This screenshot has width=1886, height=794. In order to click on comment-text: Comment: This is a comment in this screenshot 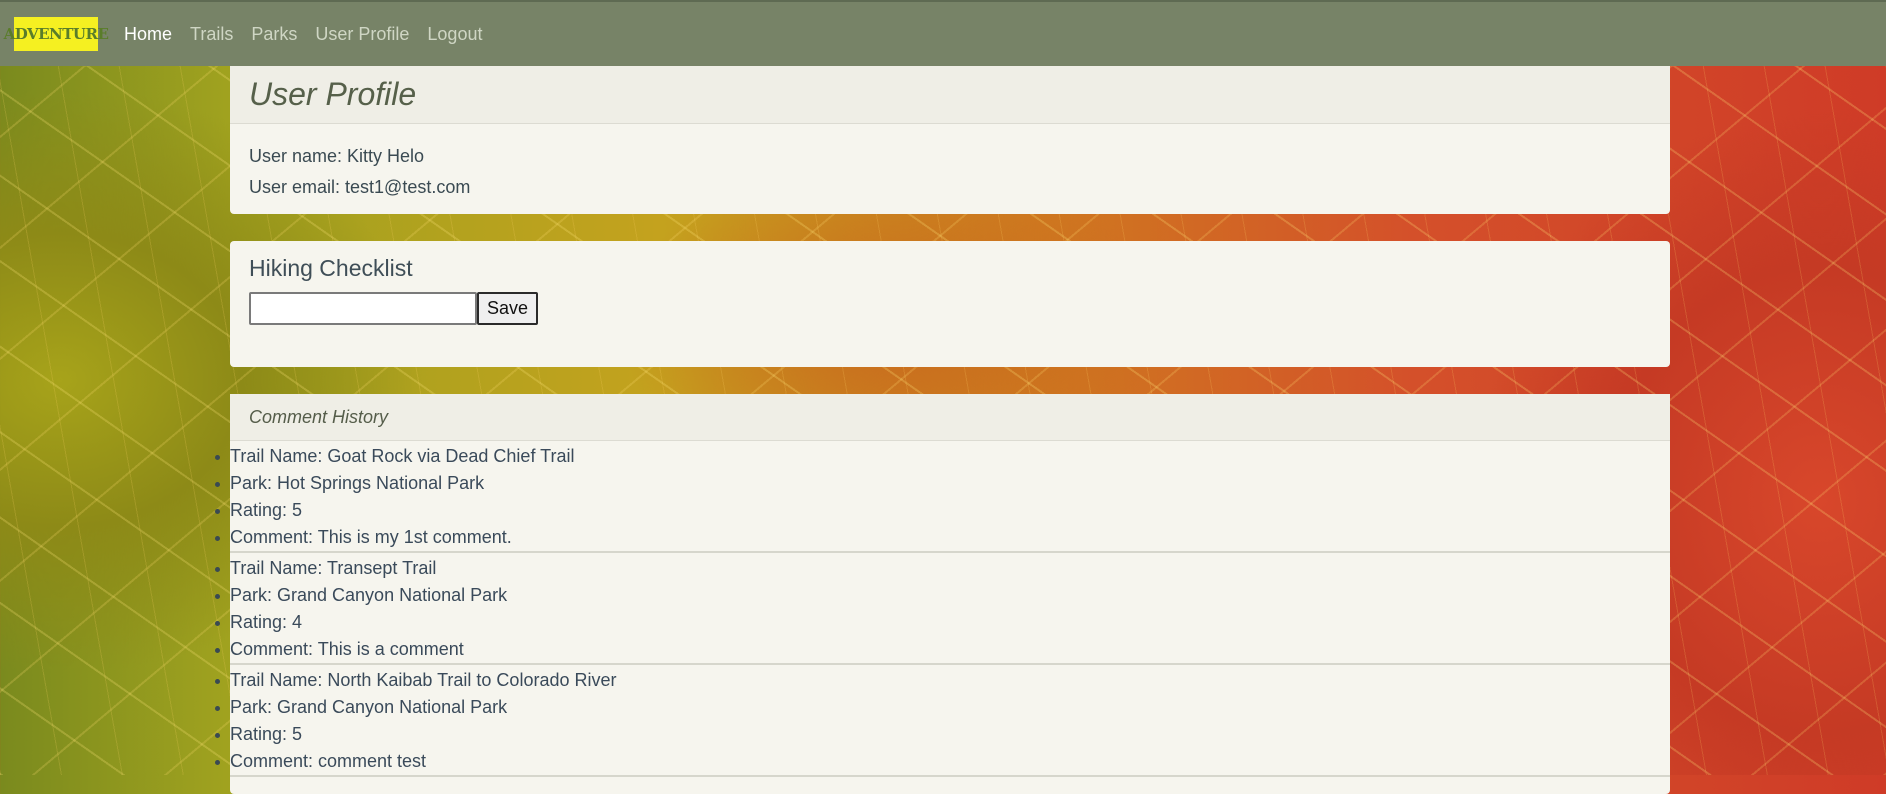, I will do `click(942, 649)`.